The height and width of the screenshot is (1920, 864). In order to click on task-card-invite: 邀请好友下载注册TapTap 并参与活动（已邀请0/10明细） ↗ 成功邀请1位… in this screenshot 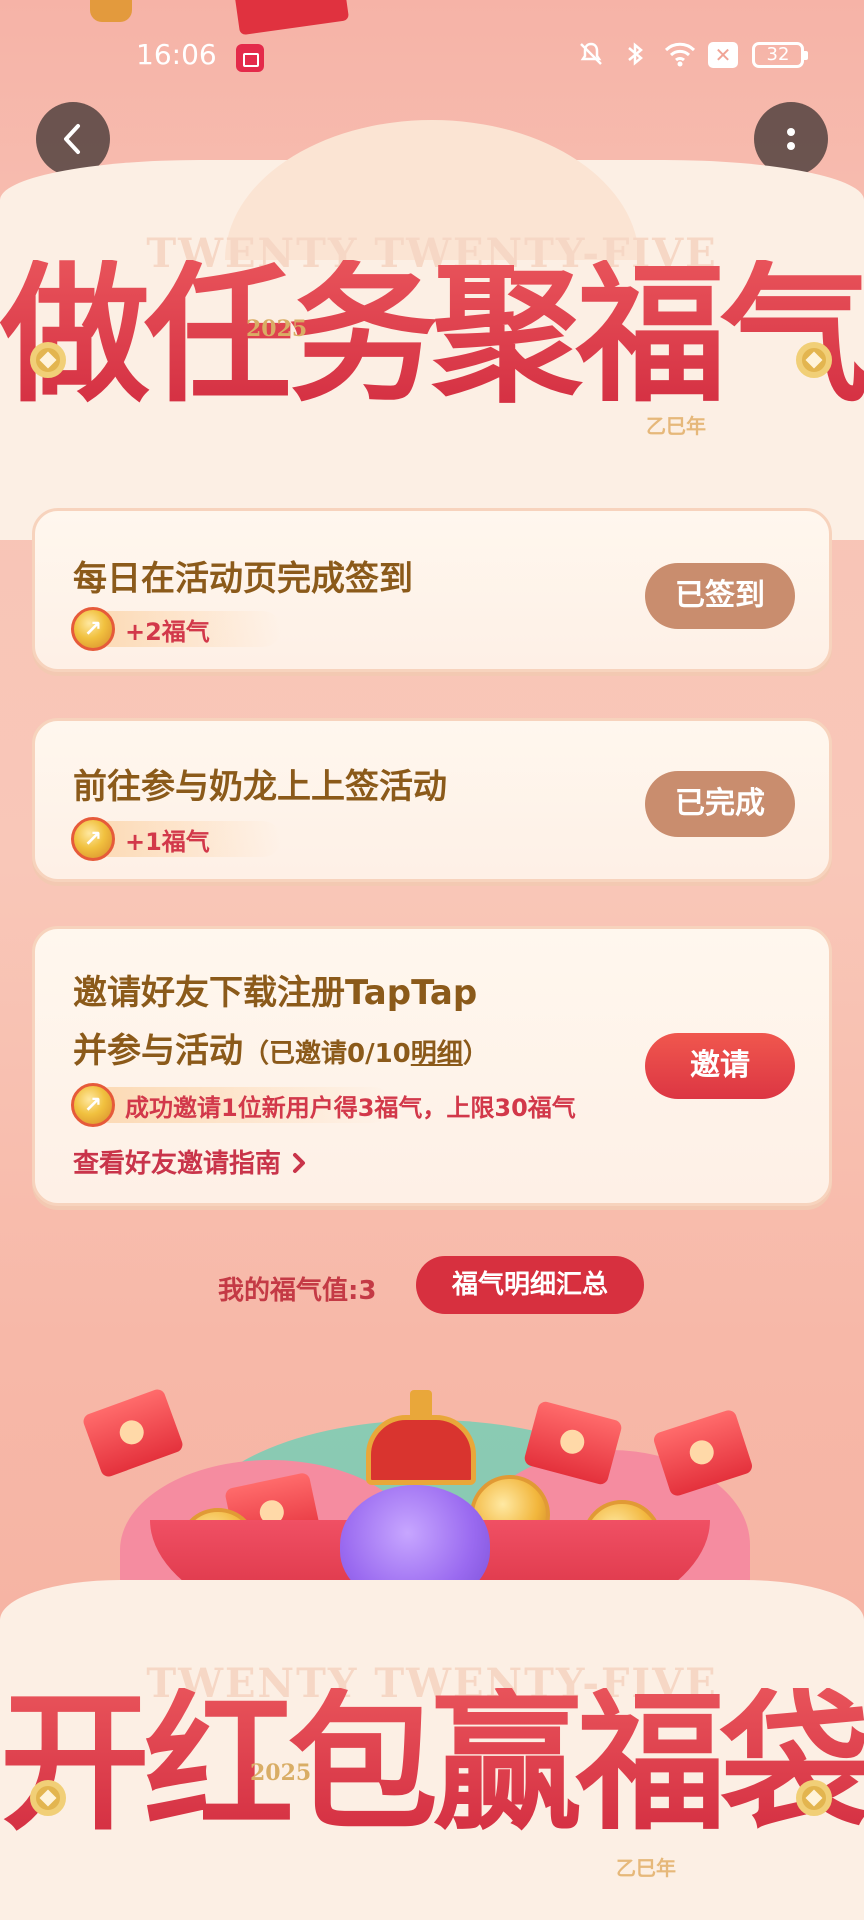, I will do `click(432, 1066)`.